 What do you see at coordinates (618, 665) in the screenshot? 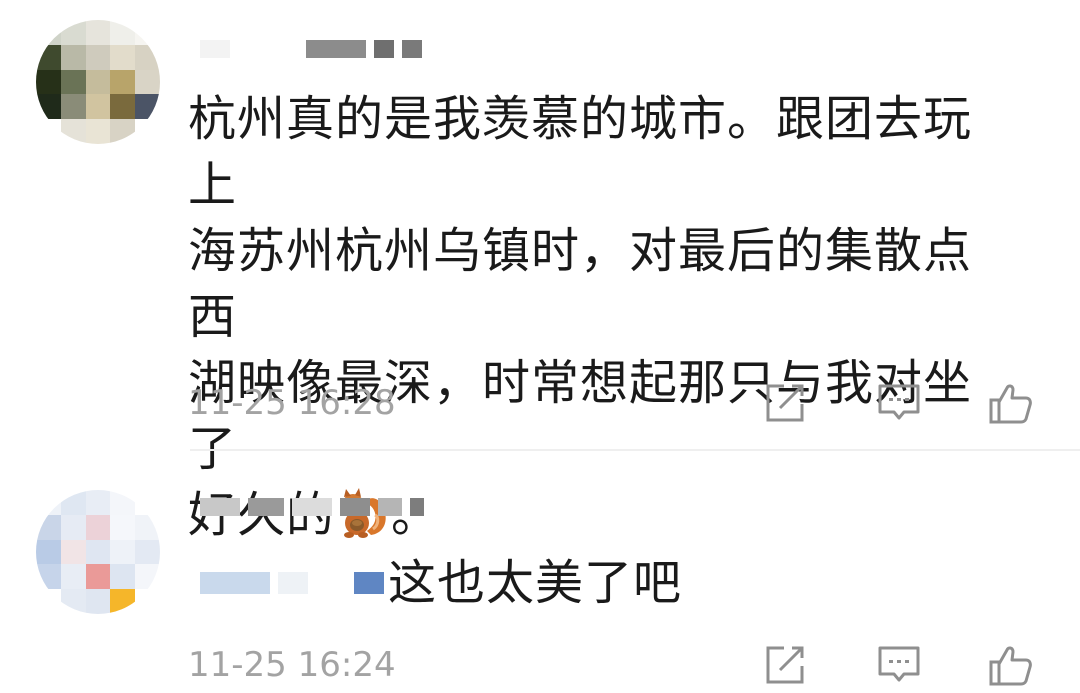
I see `comment-meta: 11-25 16:24` at bounding box center [618, 665].